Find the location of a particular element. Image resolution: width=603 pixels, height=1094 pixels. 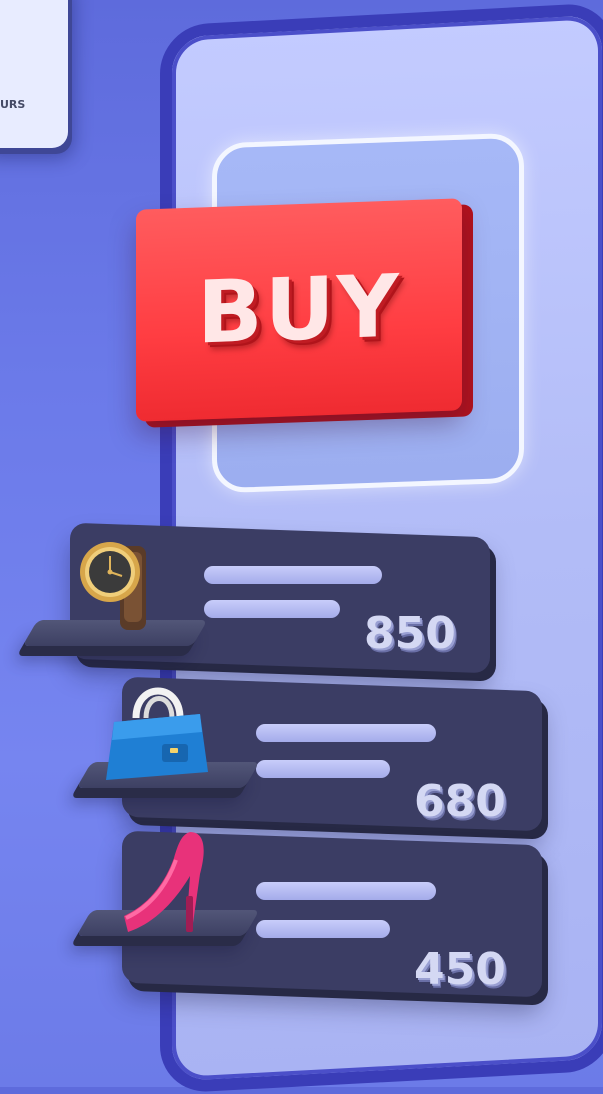

high-heel-shoe-icon is located at coordinates (166, 882).